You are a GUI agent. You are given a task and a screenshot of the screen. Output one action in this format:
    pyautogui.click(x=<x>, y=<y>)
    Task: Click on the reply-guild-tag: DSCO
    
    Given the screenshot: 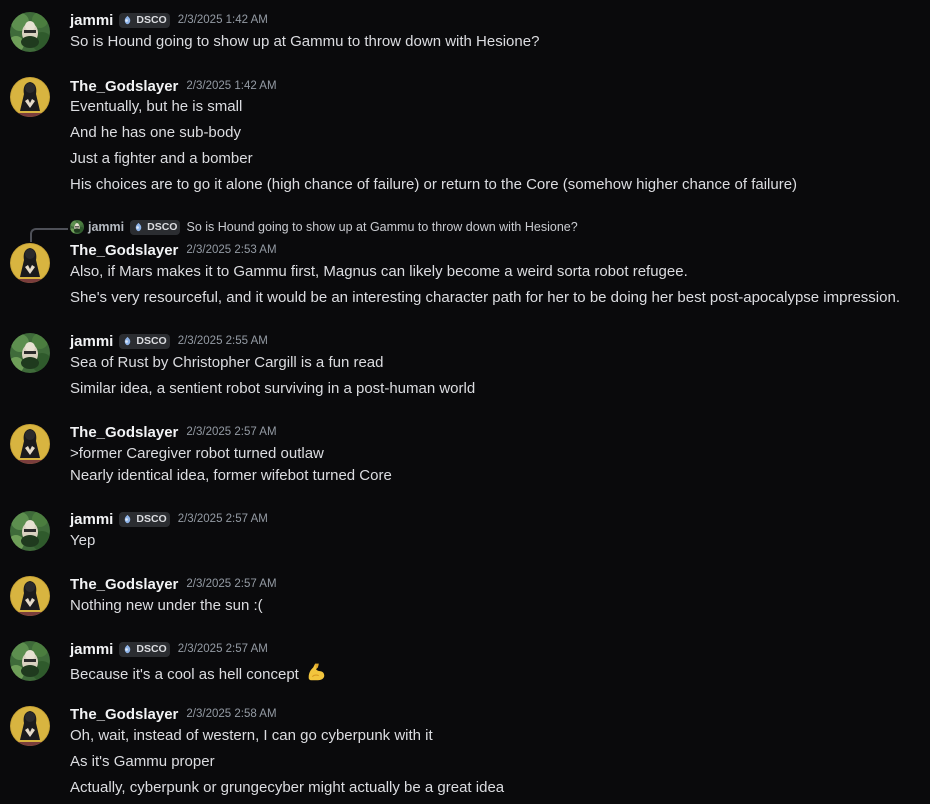 What is the action you would take?
    pyautogui.click(x=155, y=227)
    